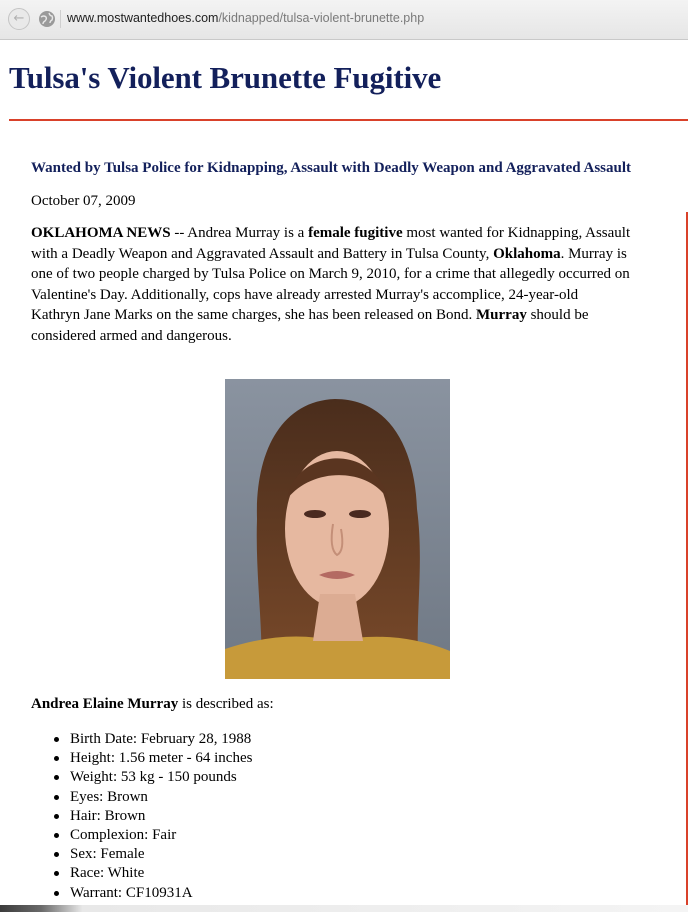 The width and height of the screenshot is (688, 912). I want to click on fugitive-name: Andrea Elaine Murray, so click(105, 704).